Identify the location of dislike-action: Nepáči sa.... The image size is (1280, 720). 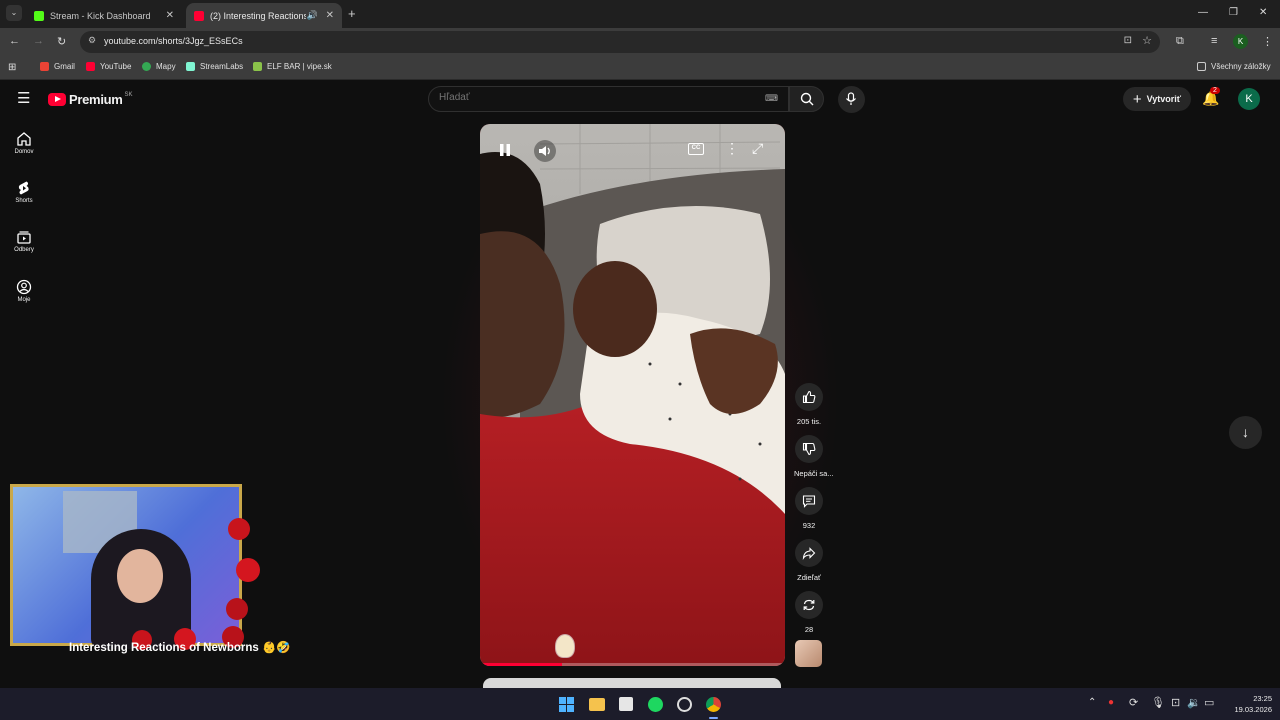
(814, 456).